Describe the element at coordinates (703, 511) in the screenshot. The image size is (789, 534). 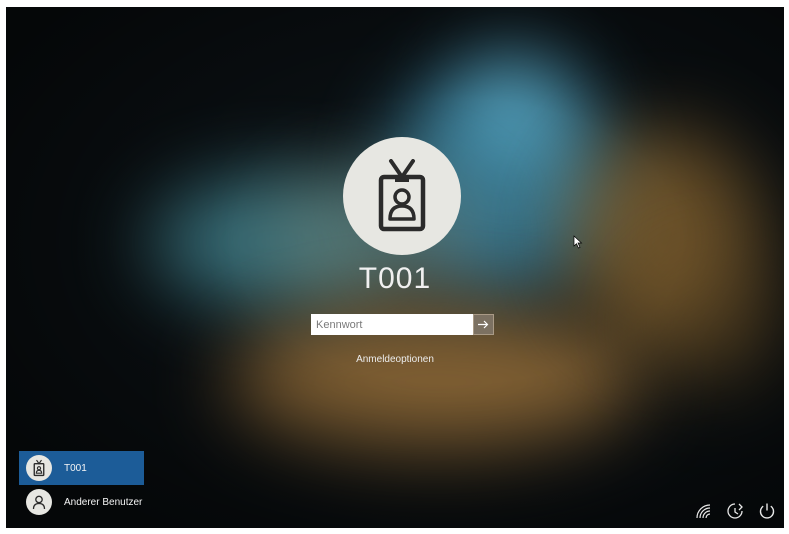
I see `network-icon` at that location.